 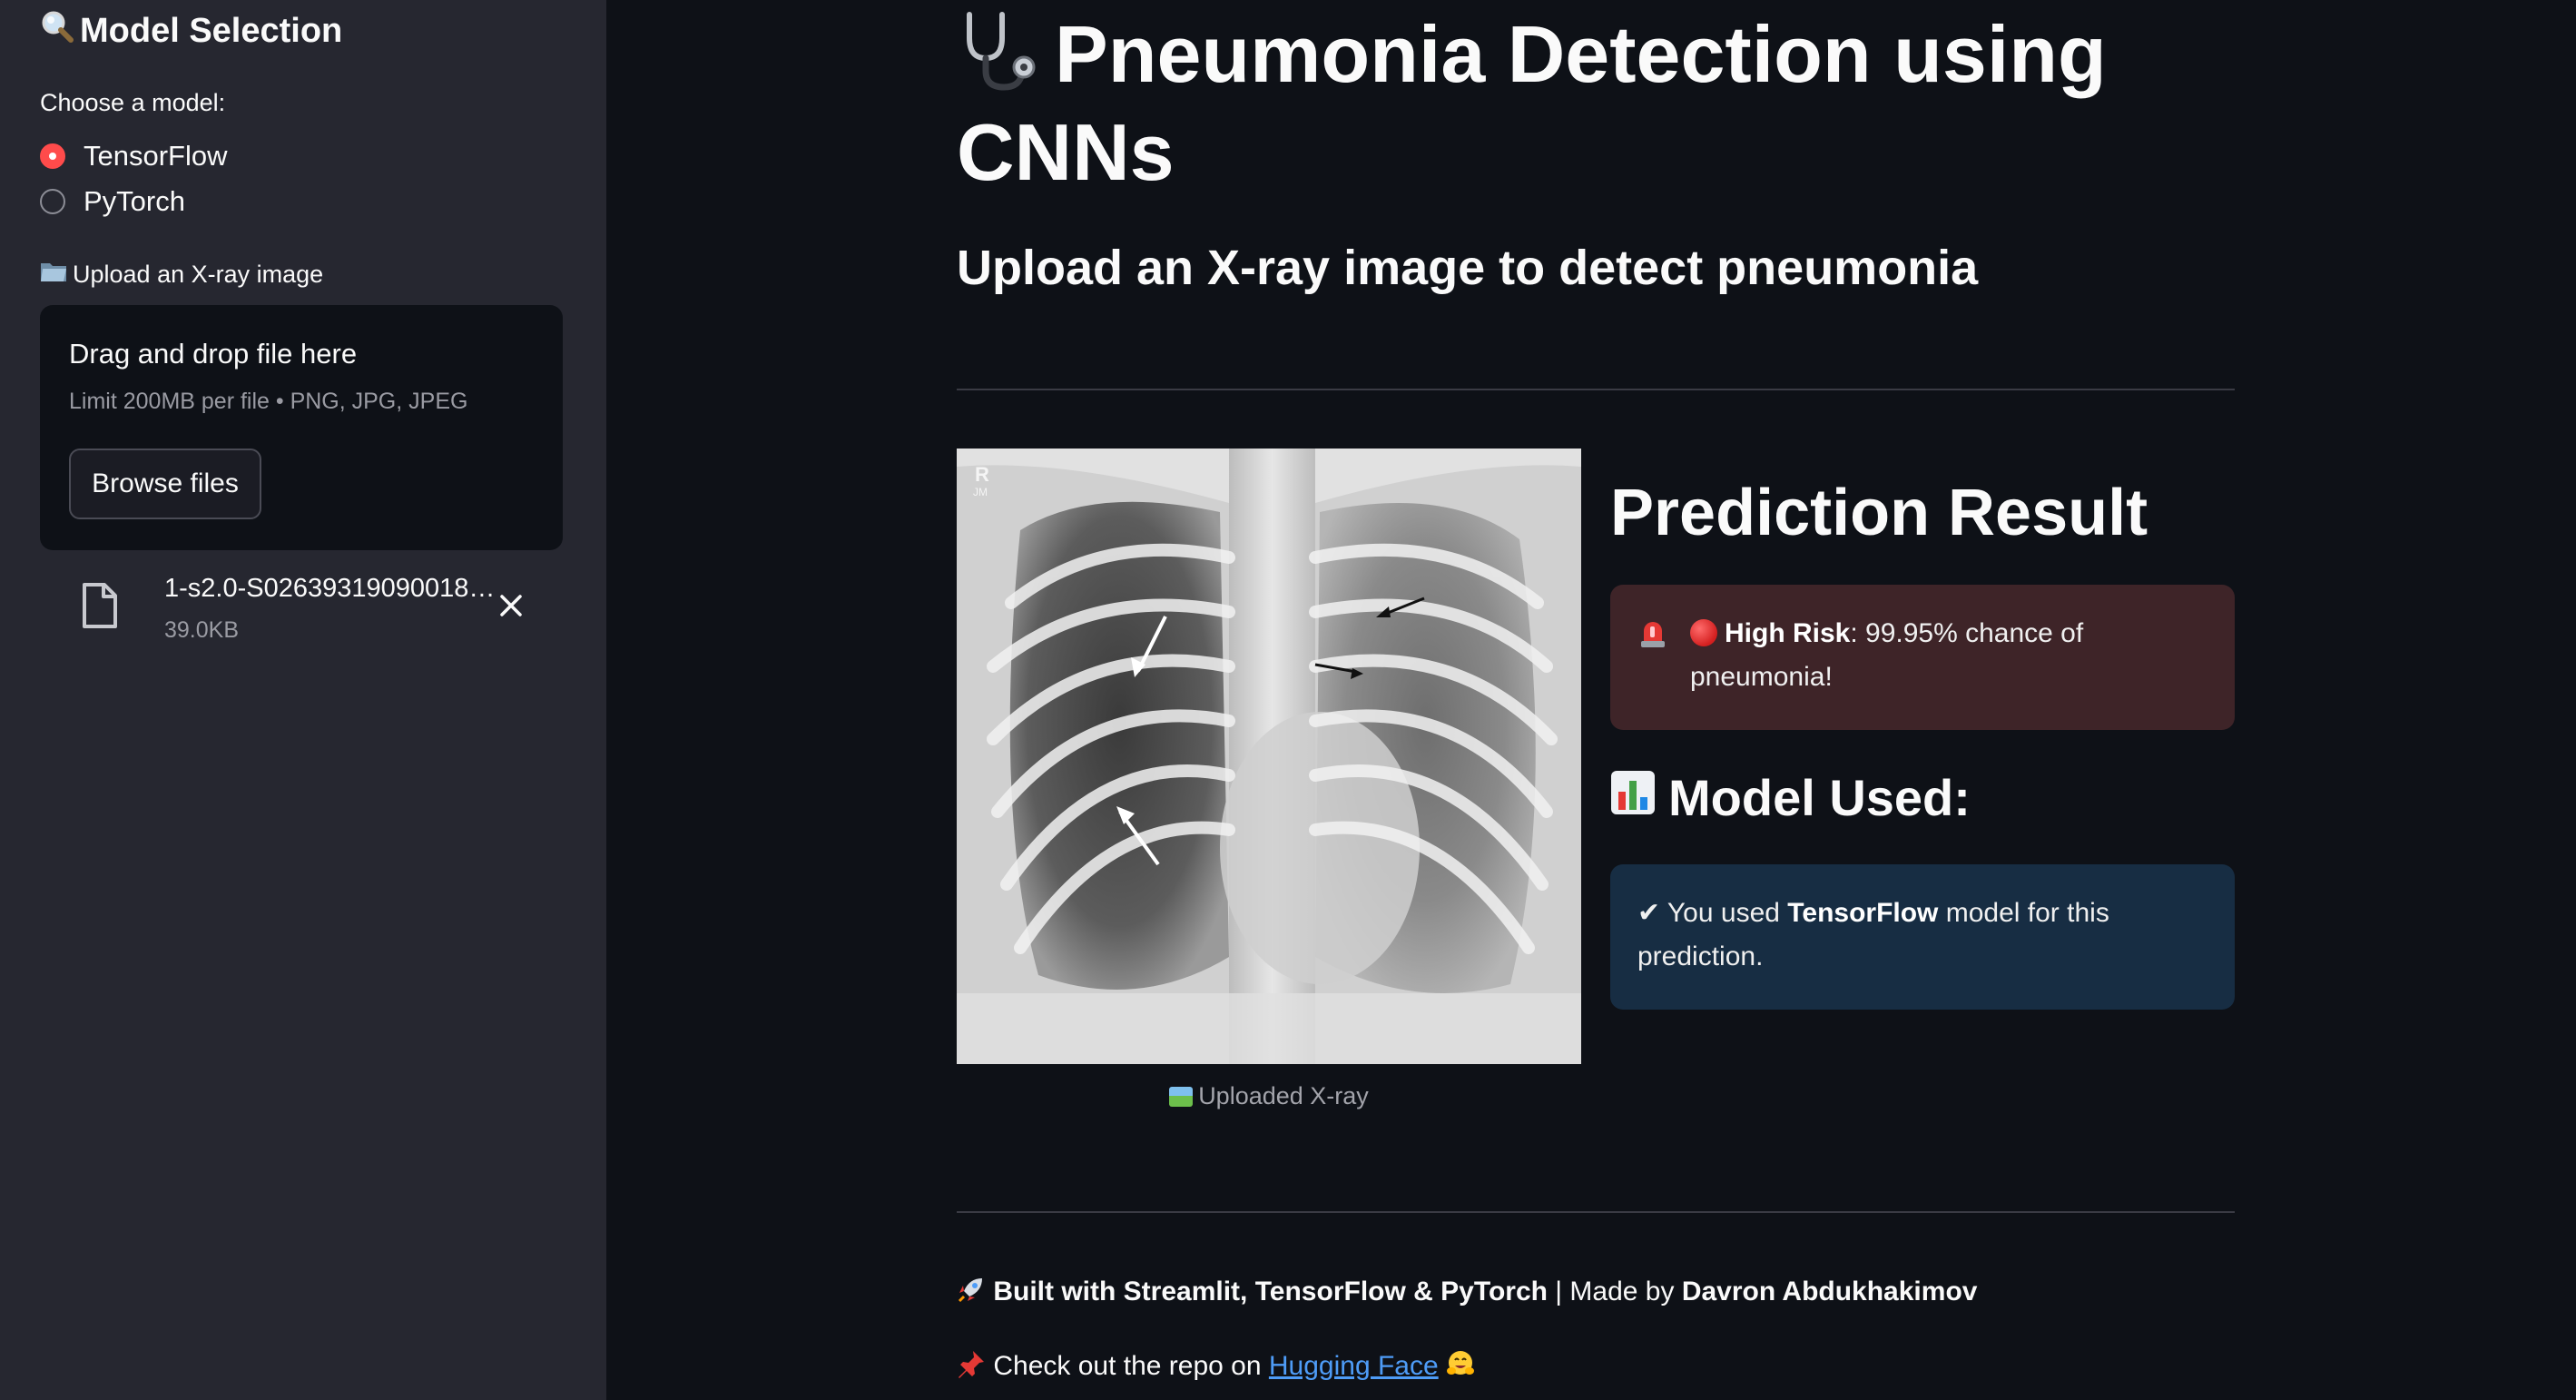 I want to click on radio-pytorch-dot, so click(x=52, y=201).